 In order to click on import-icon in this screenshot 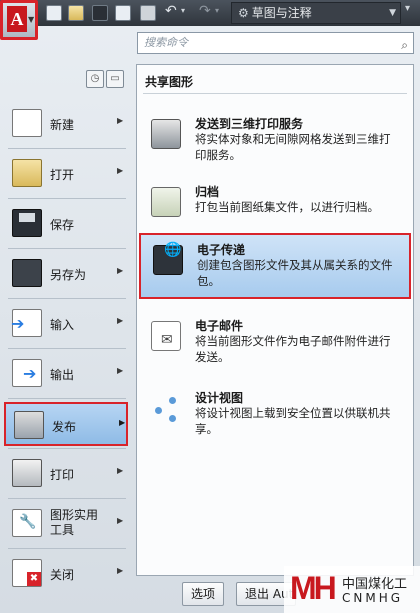, I will do `click(26, 323)`.